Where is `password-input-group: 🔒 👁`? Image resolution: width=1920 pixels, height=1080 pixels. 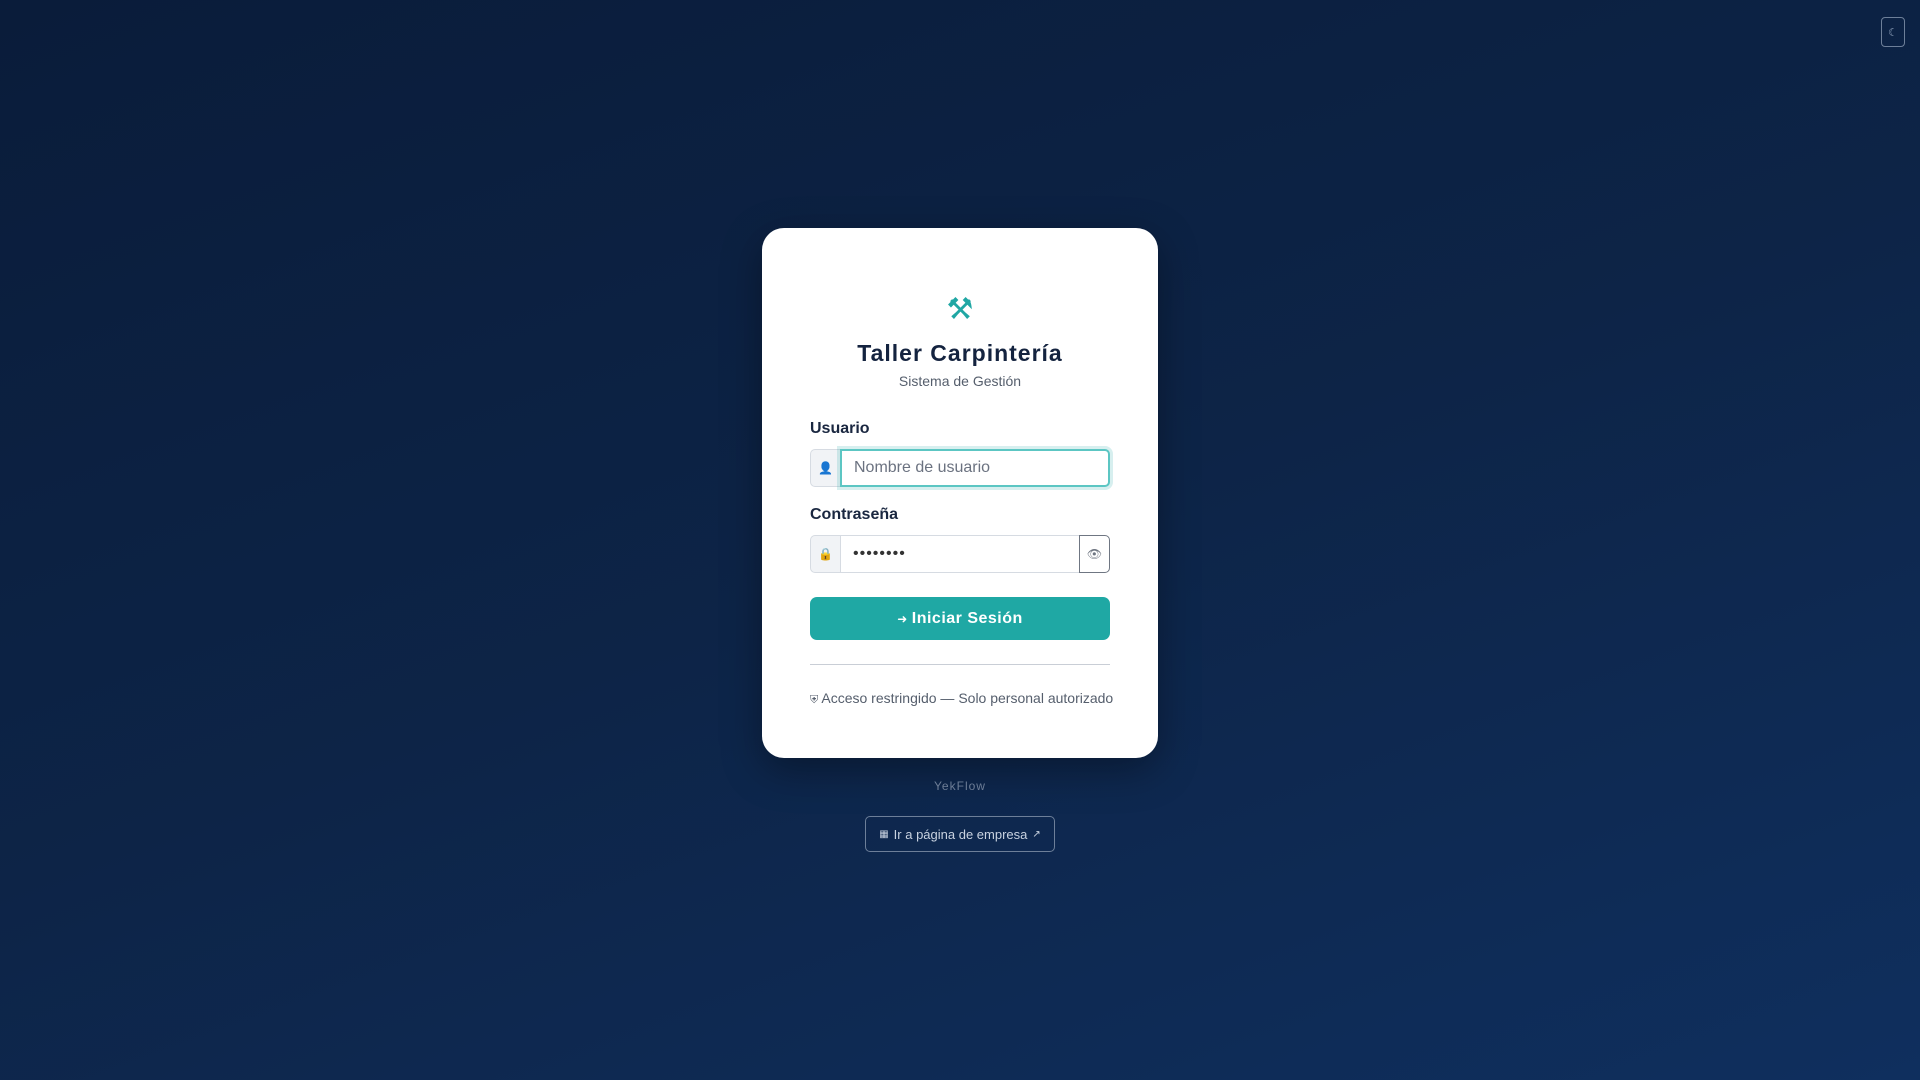 password-input-group: 🔒 👁 is located at coordinates (960, 554).